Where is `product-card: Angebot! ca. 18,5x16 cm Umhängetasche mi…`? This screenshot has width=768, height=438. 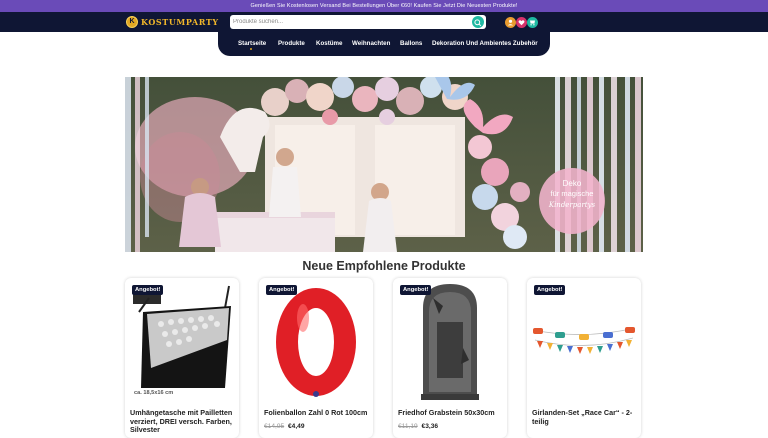
product-card: Angebot! ca. 18,5x16 cm Umhängetasche mi… is located at coordinates (182, 358).